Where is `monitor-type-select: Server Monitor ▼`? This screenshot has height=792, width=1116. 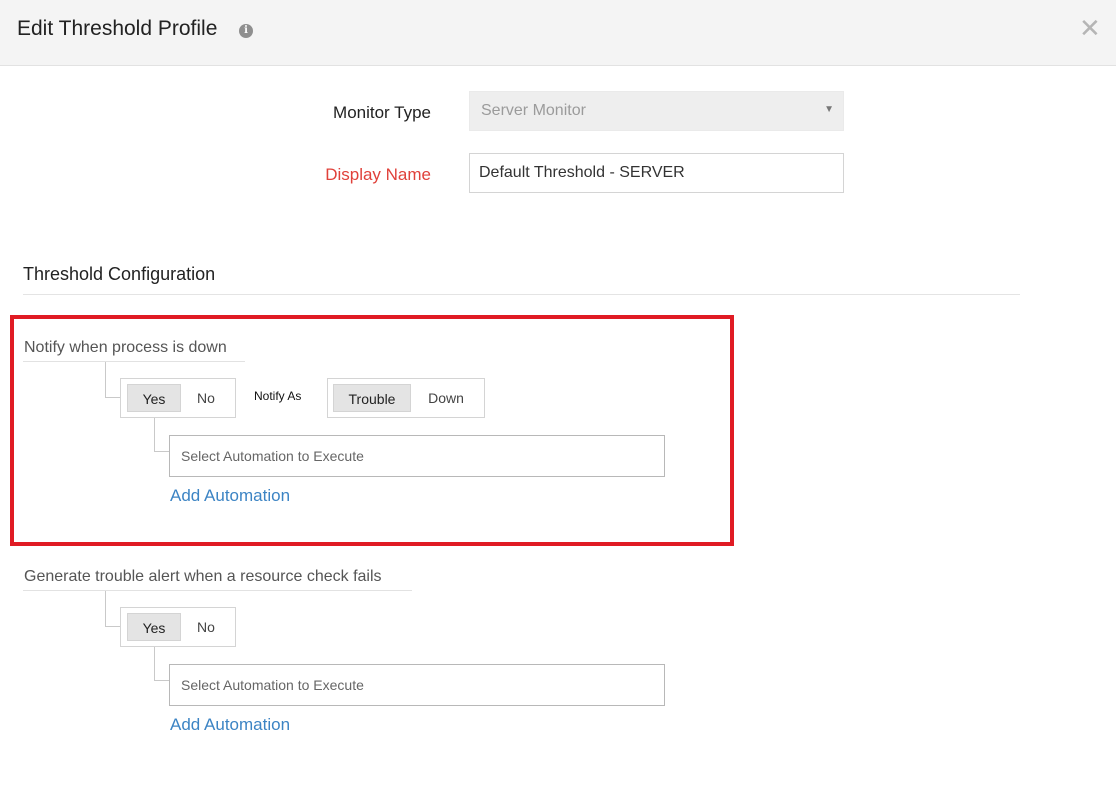 monitor-type-select: Server Monitor ▼ is located at coordinates (656, 111).